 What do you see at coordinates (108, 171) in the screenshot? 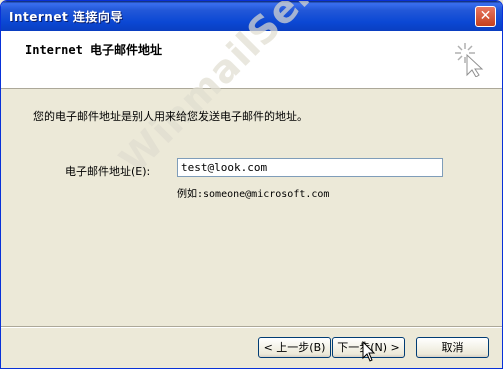
I see `email-label: 电子邮件地址(E):` at bounding box center [108, 171].